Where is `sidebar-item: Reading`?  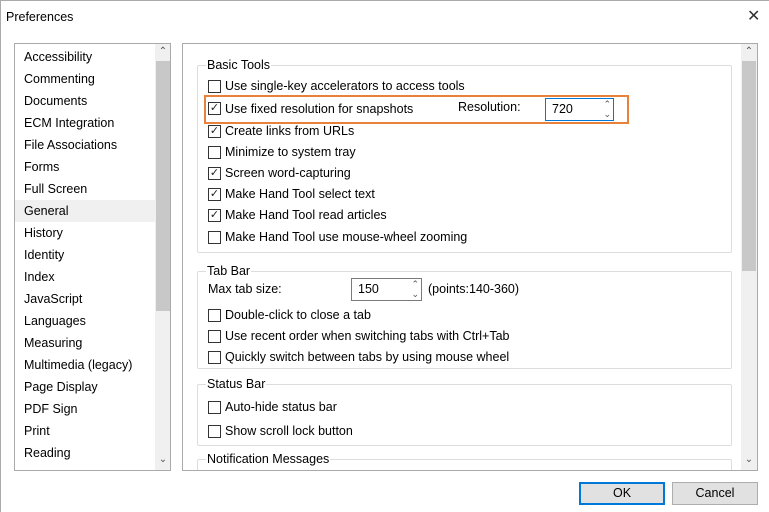
sidebar-item: Reading is located at coordinates (47, 453).